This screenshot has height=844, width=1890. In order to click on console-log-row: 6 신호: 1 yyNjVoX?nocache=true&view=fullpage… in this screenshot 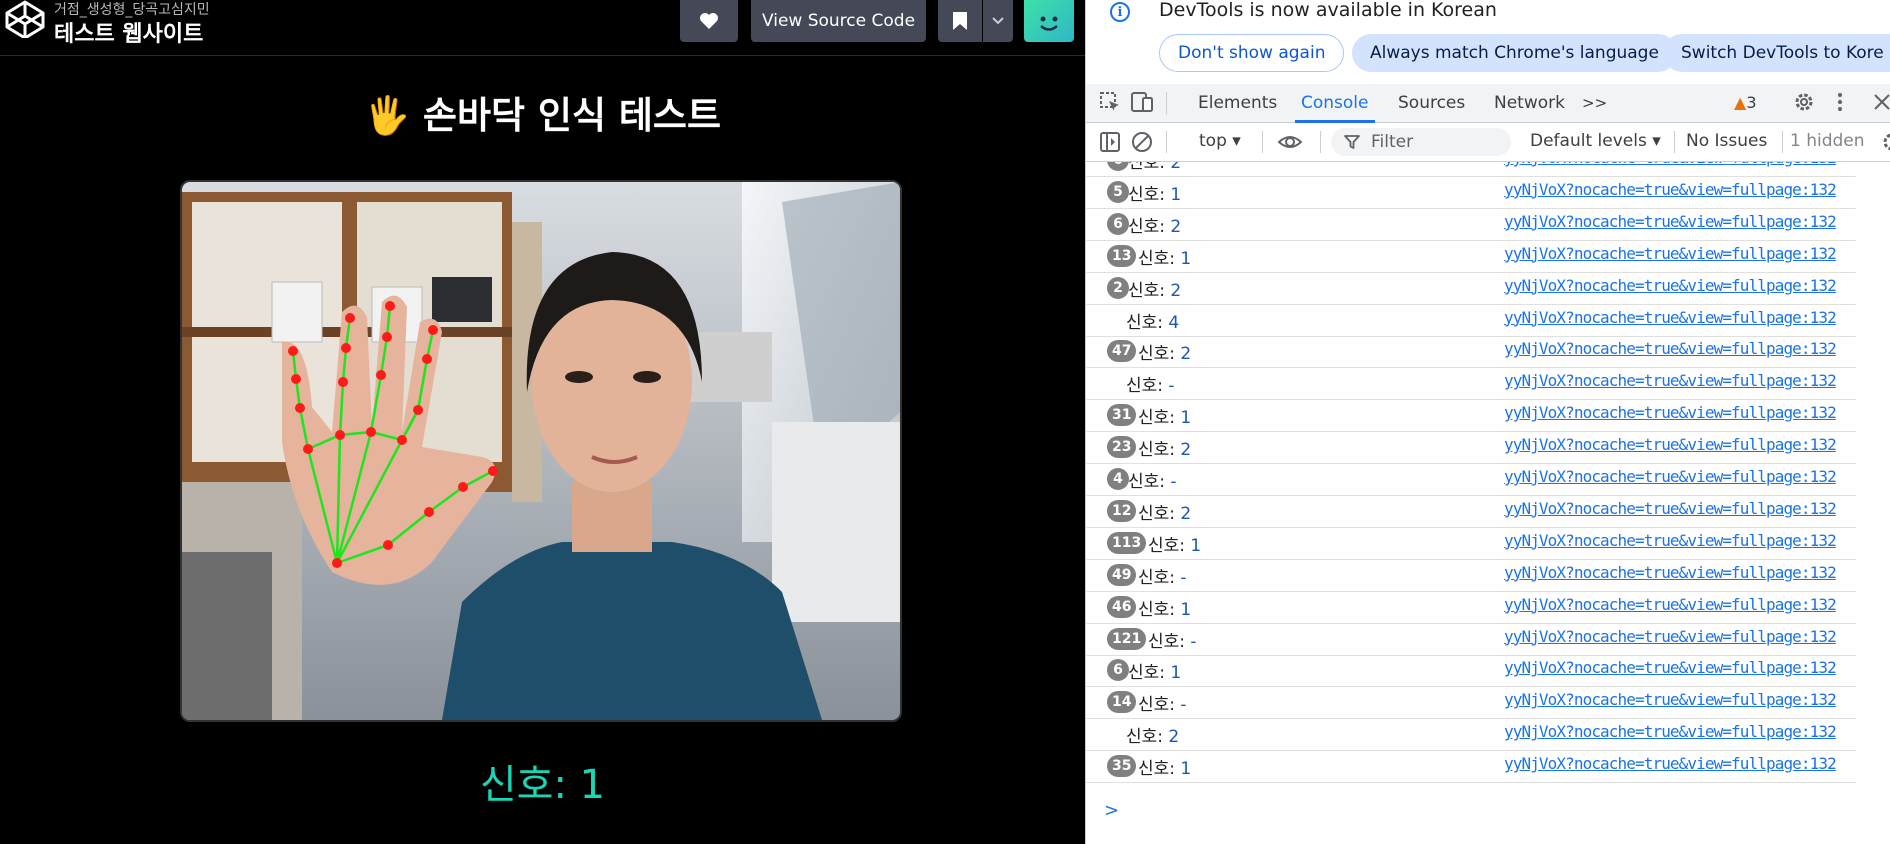, I will do `click(1471, 671)`.